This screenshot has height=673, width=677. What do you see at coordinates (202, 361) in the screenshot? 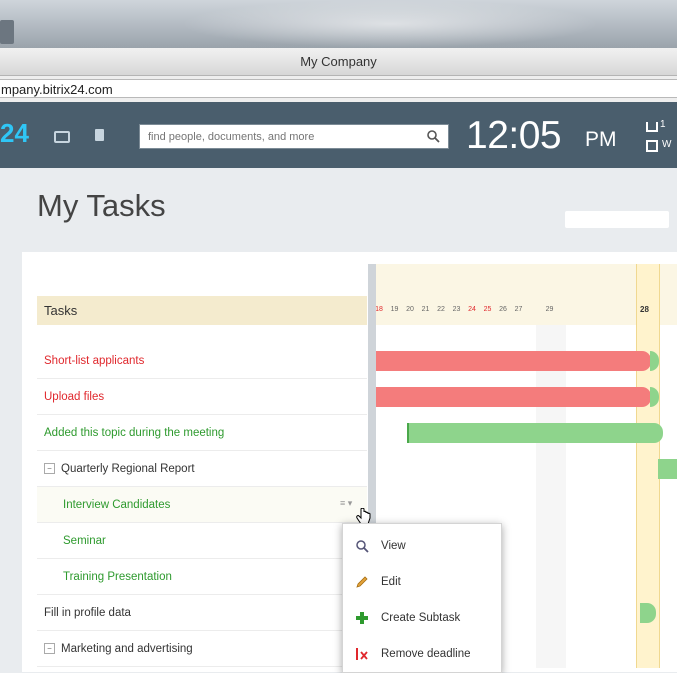
I see `task-row: Short-list applicants` at bounding box center [202, 361].